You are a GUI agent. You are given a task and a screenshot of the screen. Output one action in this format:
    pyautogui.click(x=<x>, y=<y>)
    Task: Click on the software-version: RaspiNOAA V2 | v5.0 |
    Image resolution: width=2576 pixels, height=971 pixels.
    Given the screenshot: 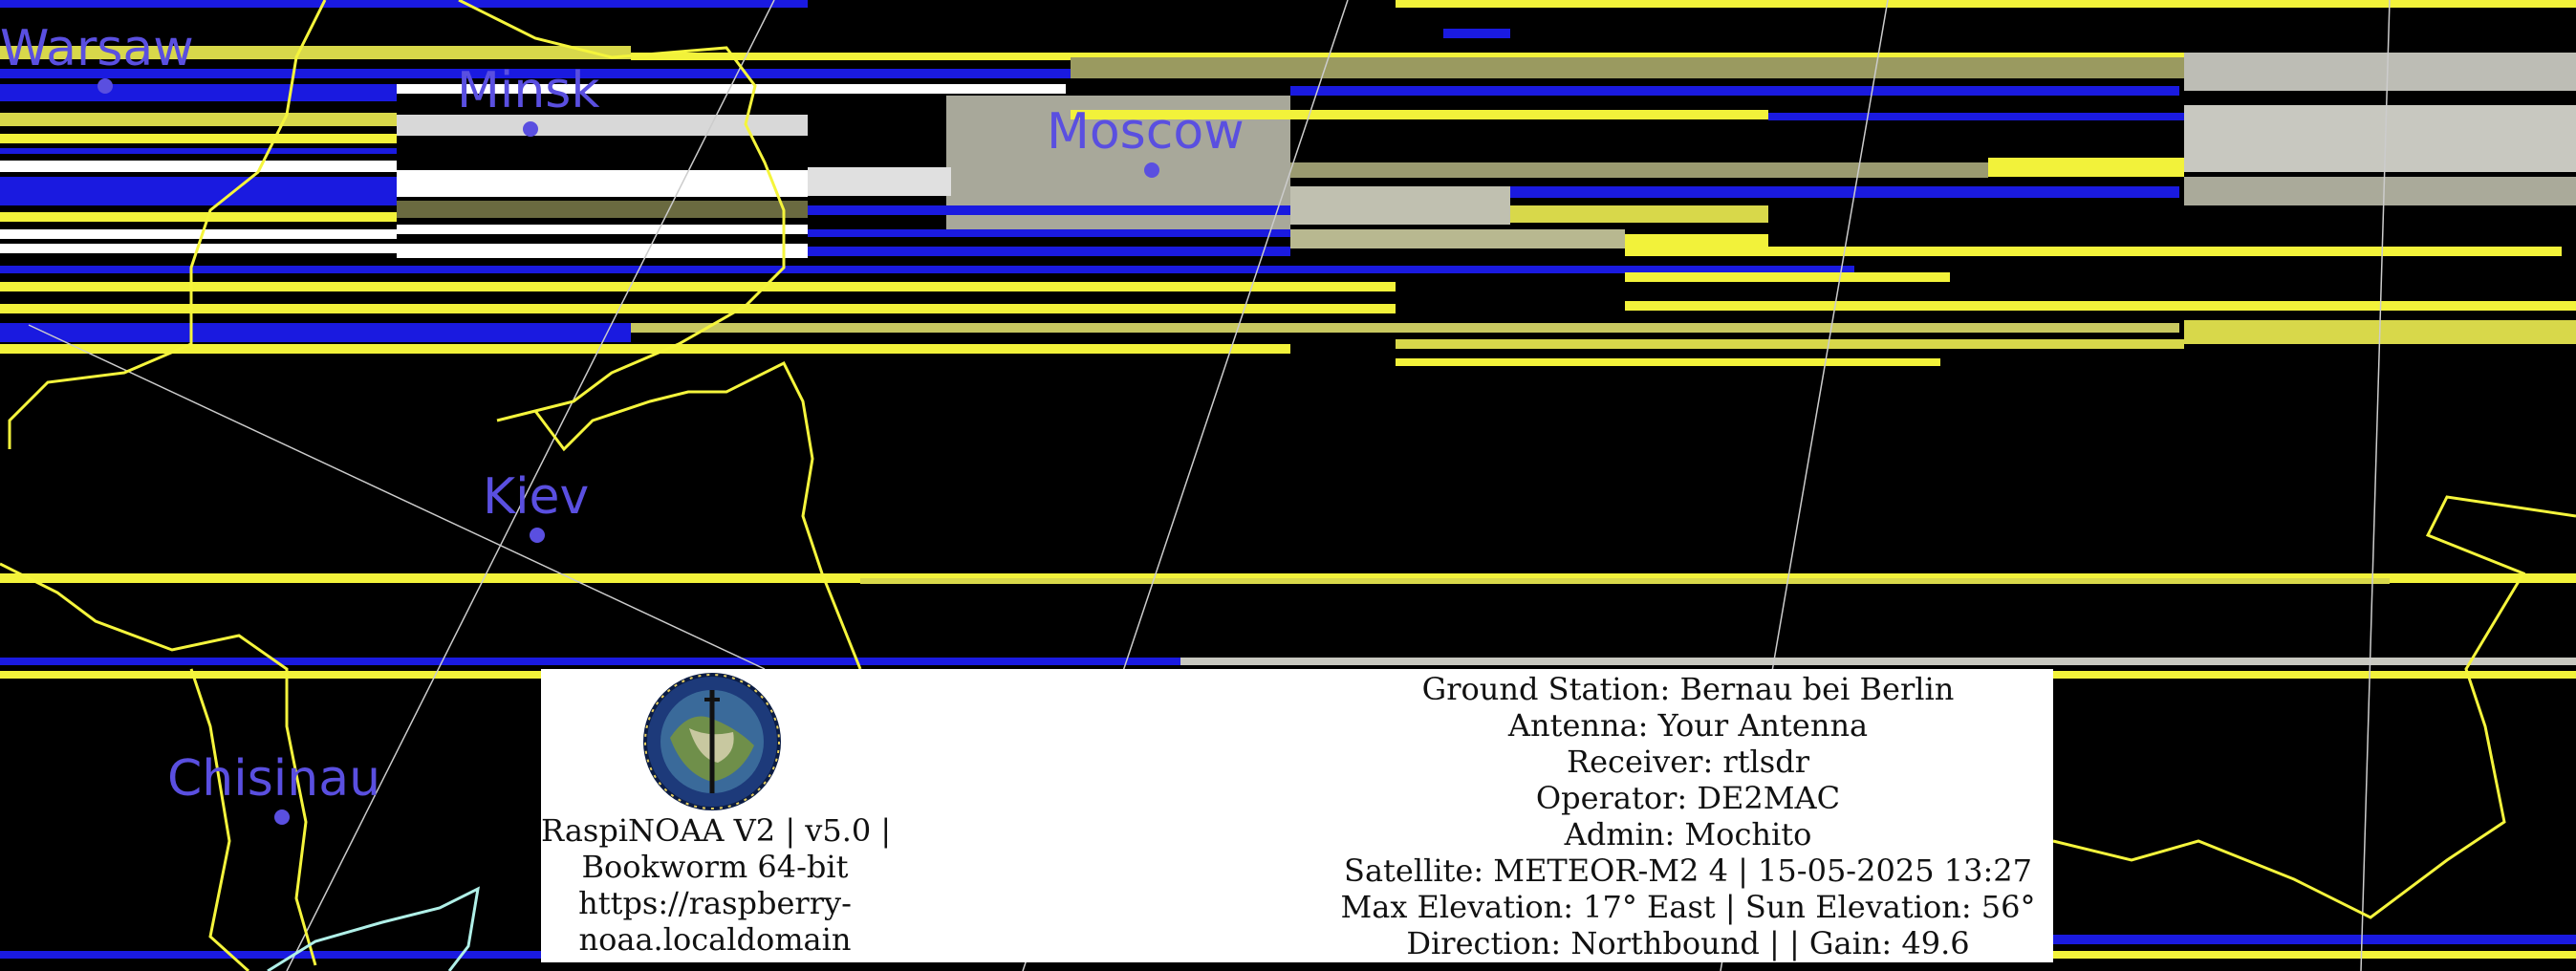 What is the action you would take?
    pyautogui.click(x=716, y=830)
    